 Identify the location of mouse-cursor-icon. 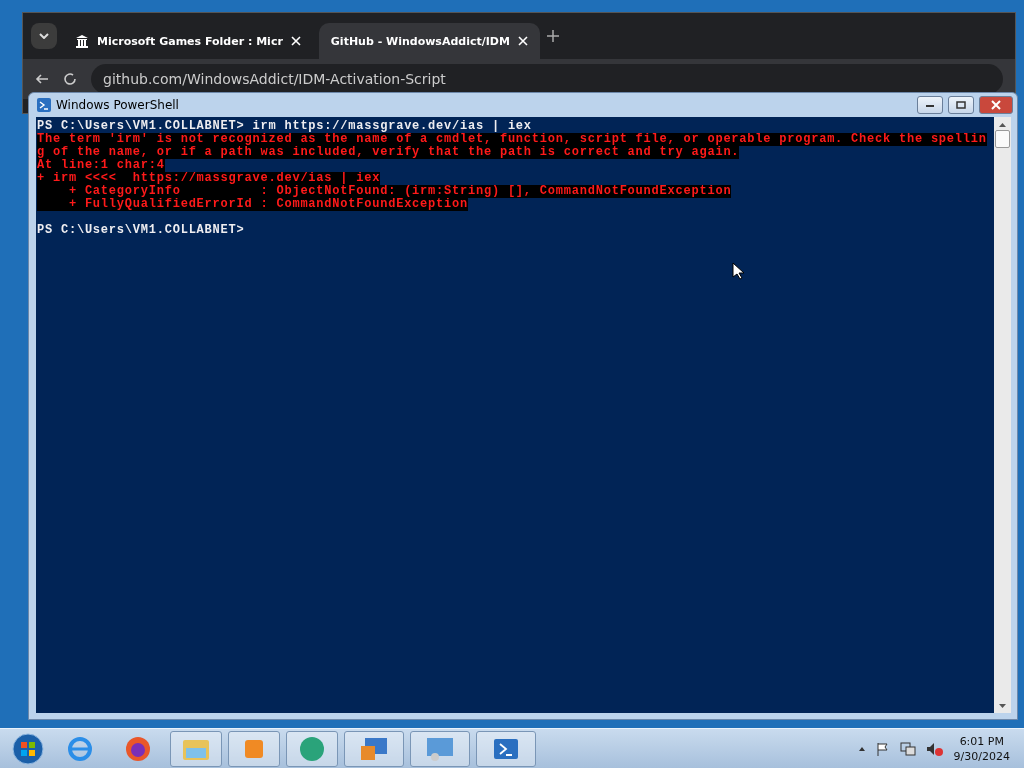
(738, 271).